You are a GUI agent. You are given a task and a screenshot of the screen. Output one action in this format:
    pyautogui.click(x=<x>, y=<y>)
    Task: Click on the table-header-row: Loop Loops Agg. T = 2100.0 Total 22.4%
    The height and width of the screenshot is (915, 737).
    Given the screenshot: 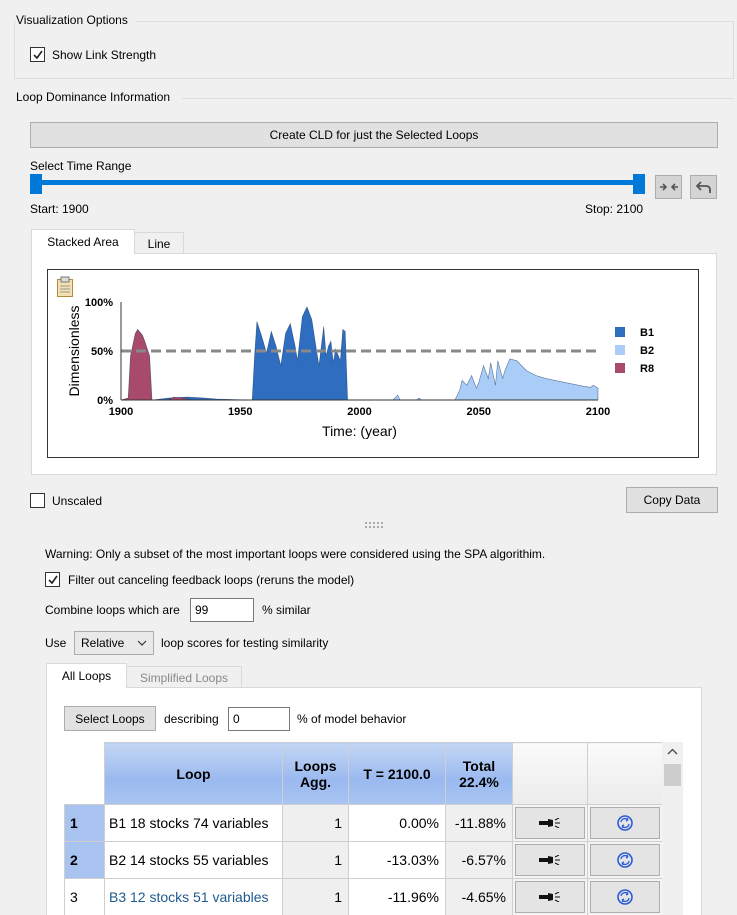 What is the action you would take?
    pyautogui.click(x=363, y=773)
    